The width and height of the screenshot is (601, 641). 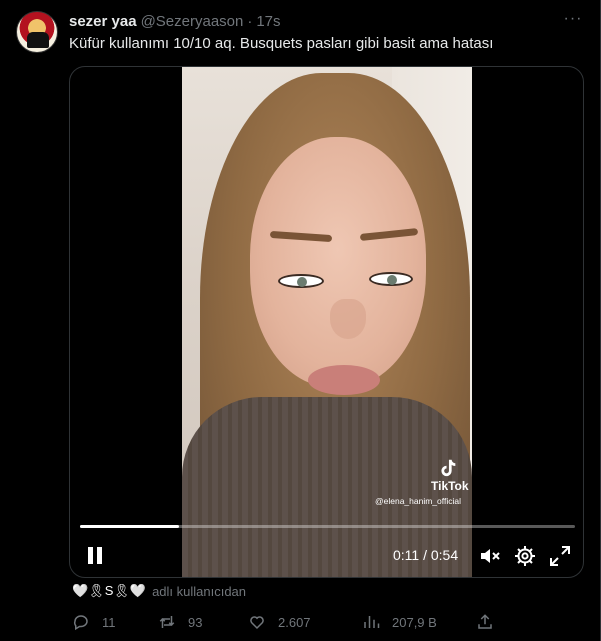 What do you see at coordinates (180, 622) in the screenshot?
I see `retweet-button: 93` at bounding box center [180, 622].